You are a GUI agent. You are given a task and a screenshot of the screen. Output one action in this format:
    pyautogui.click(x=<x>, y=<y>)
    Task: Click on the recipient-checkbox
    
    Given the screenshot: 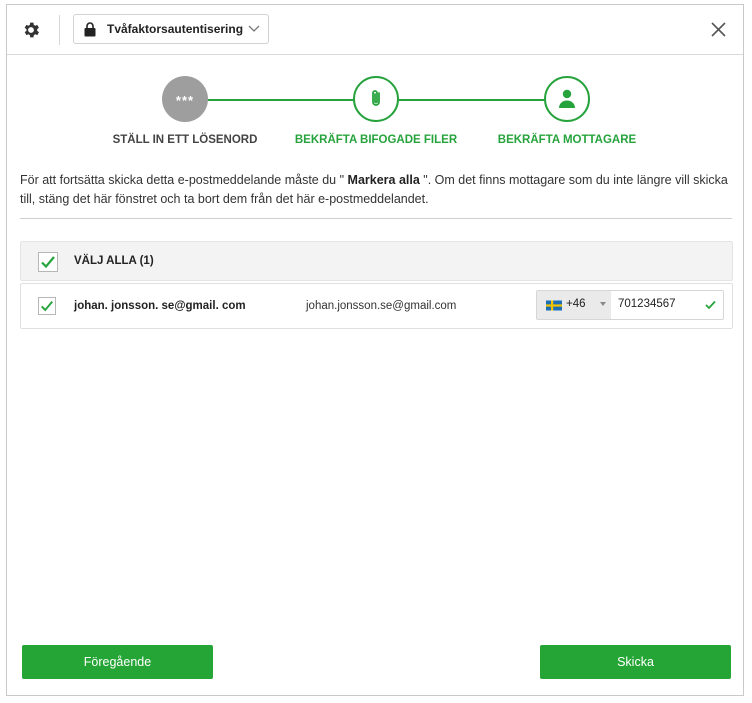 What is the action you would take?
    pyautogui.click(x=47, y=306)
    